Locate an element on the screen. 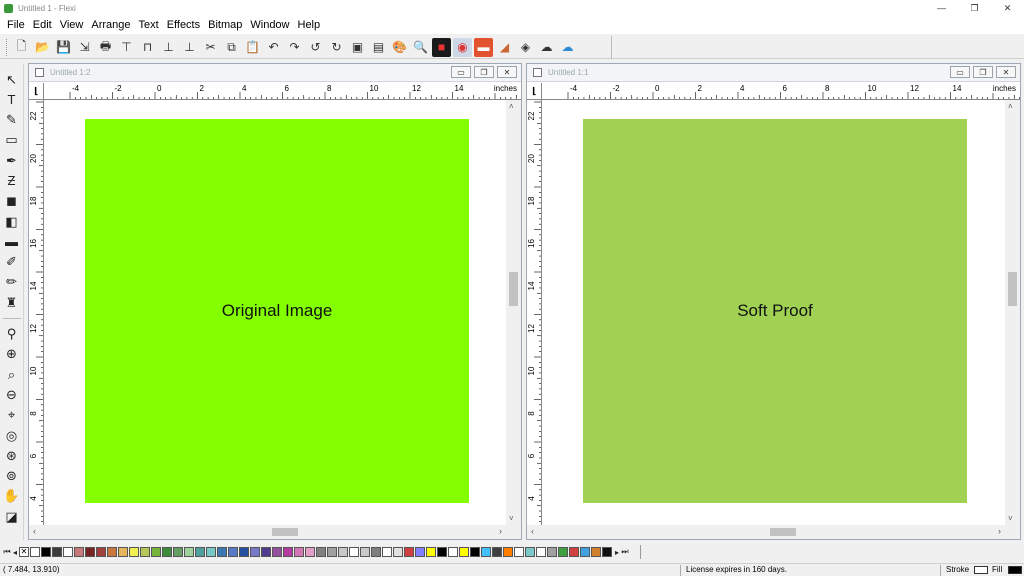 This screenshot has width=1024, height=576. new-icon: 🗋 is located at coordinates (21, 47).